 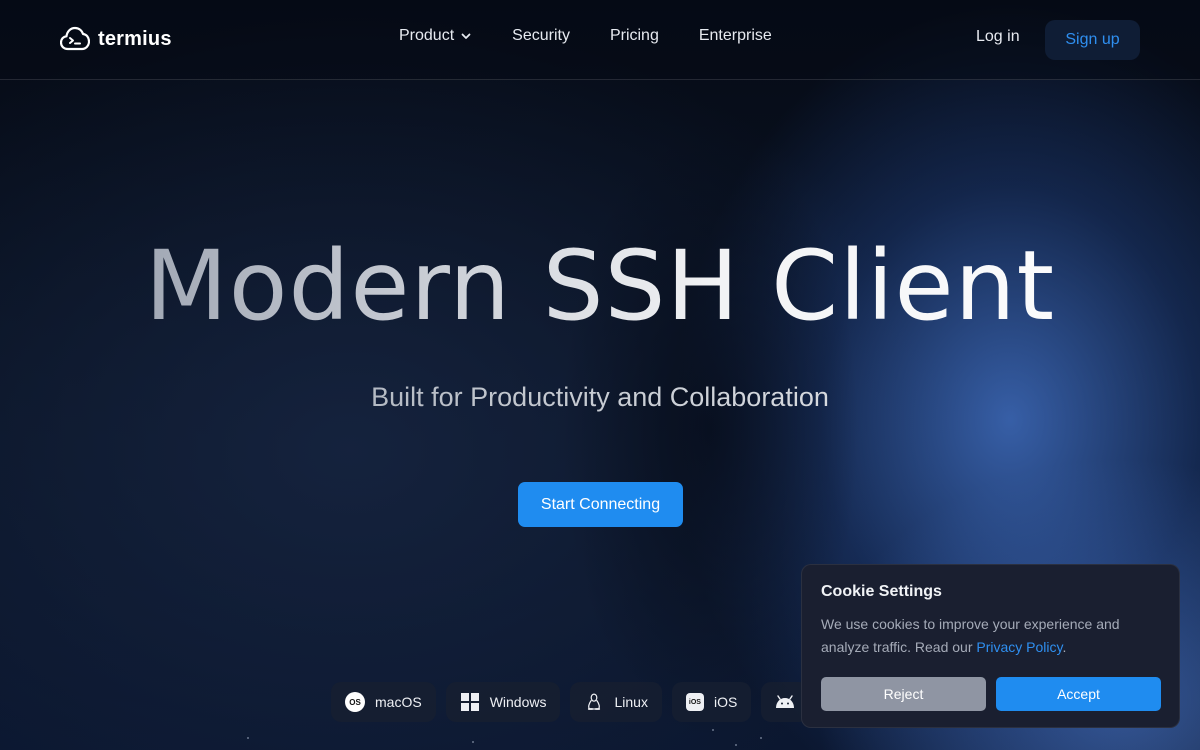 What do you see at coordinates (427, 35) in the screenshot?
I see `nav-item-label: Product` at bounding box center [427, 35].